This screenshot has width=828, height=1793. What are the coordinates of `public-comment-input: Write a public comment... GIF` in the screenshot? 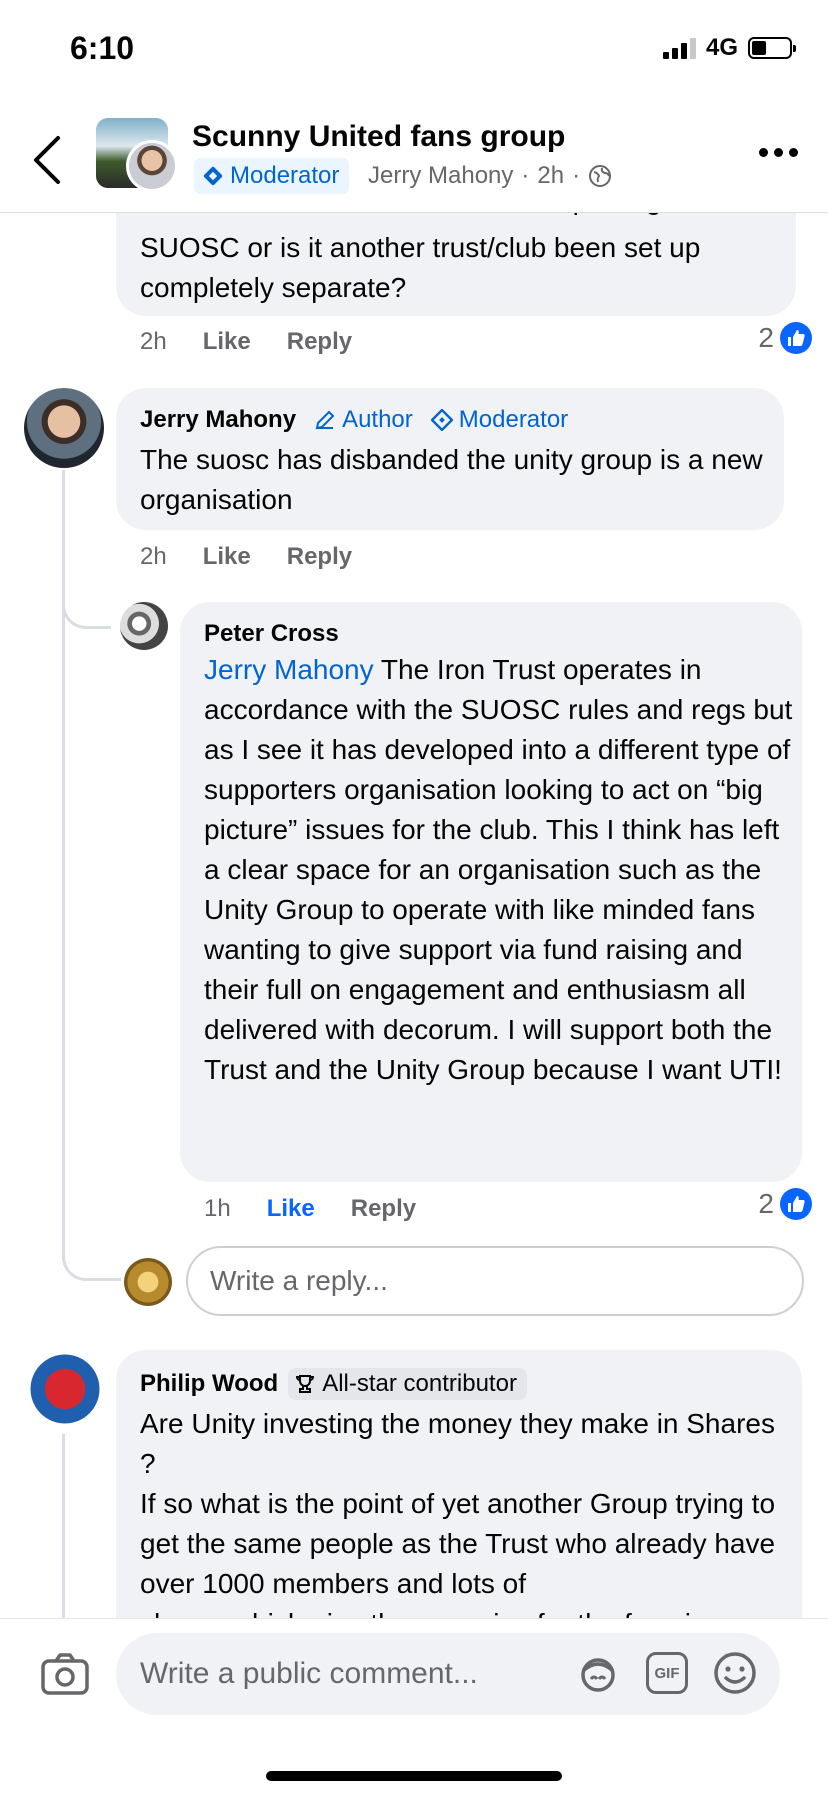 It's located at (448, 1674).